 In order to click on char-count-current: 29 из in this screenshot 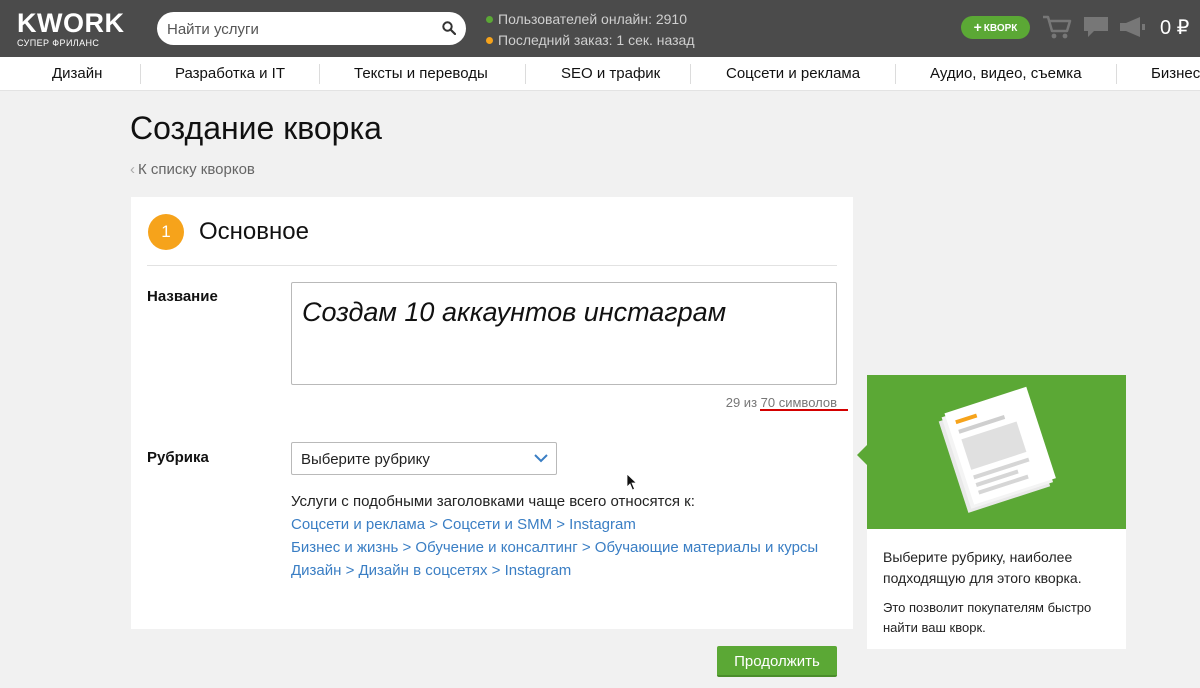, I will do `click(741, 402)`.